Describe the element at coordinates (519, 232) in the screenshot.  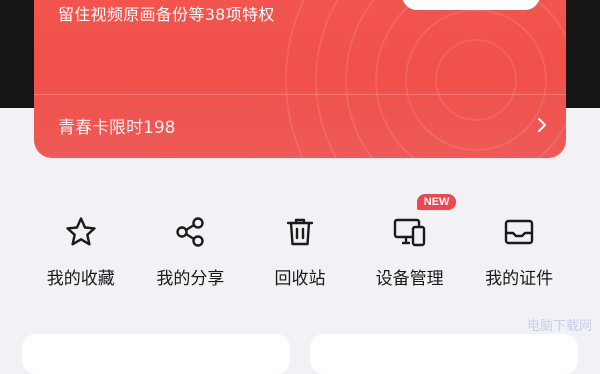
I see `id-card-icon` at that location.